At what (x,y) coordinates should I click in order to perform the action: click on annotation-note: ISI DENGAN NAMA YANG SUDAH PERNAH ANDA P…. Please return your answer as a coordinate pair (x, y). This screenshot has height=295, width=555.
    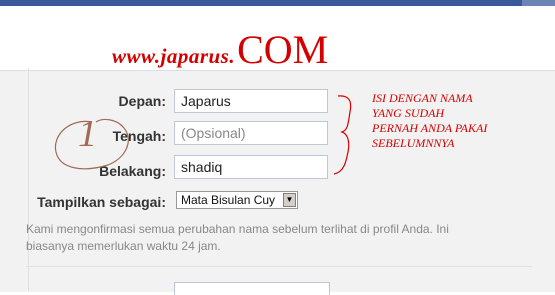
    Looking at the image, I should click on (429, 121).